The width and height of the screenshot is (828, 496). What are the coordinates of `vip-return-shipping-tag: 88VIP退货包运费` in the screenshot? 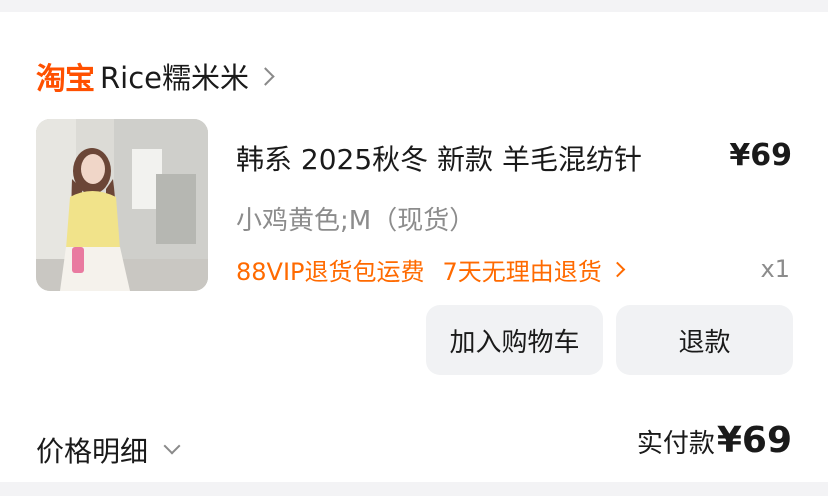 It's located at (330, 272).